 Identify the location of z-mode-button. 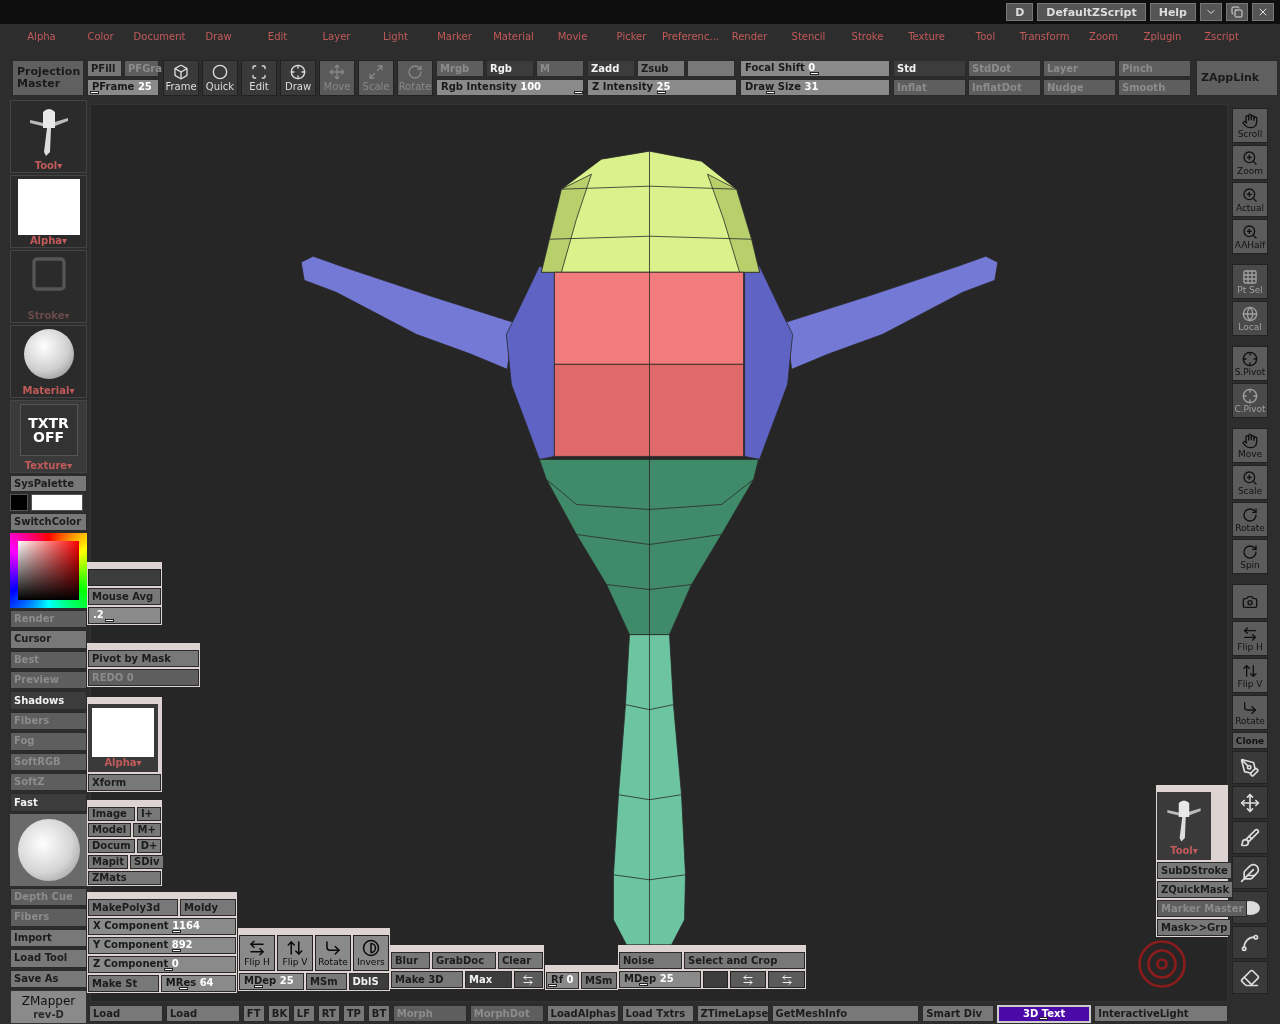
(711, 68).